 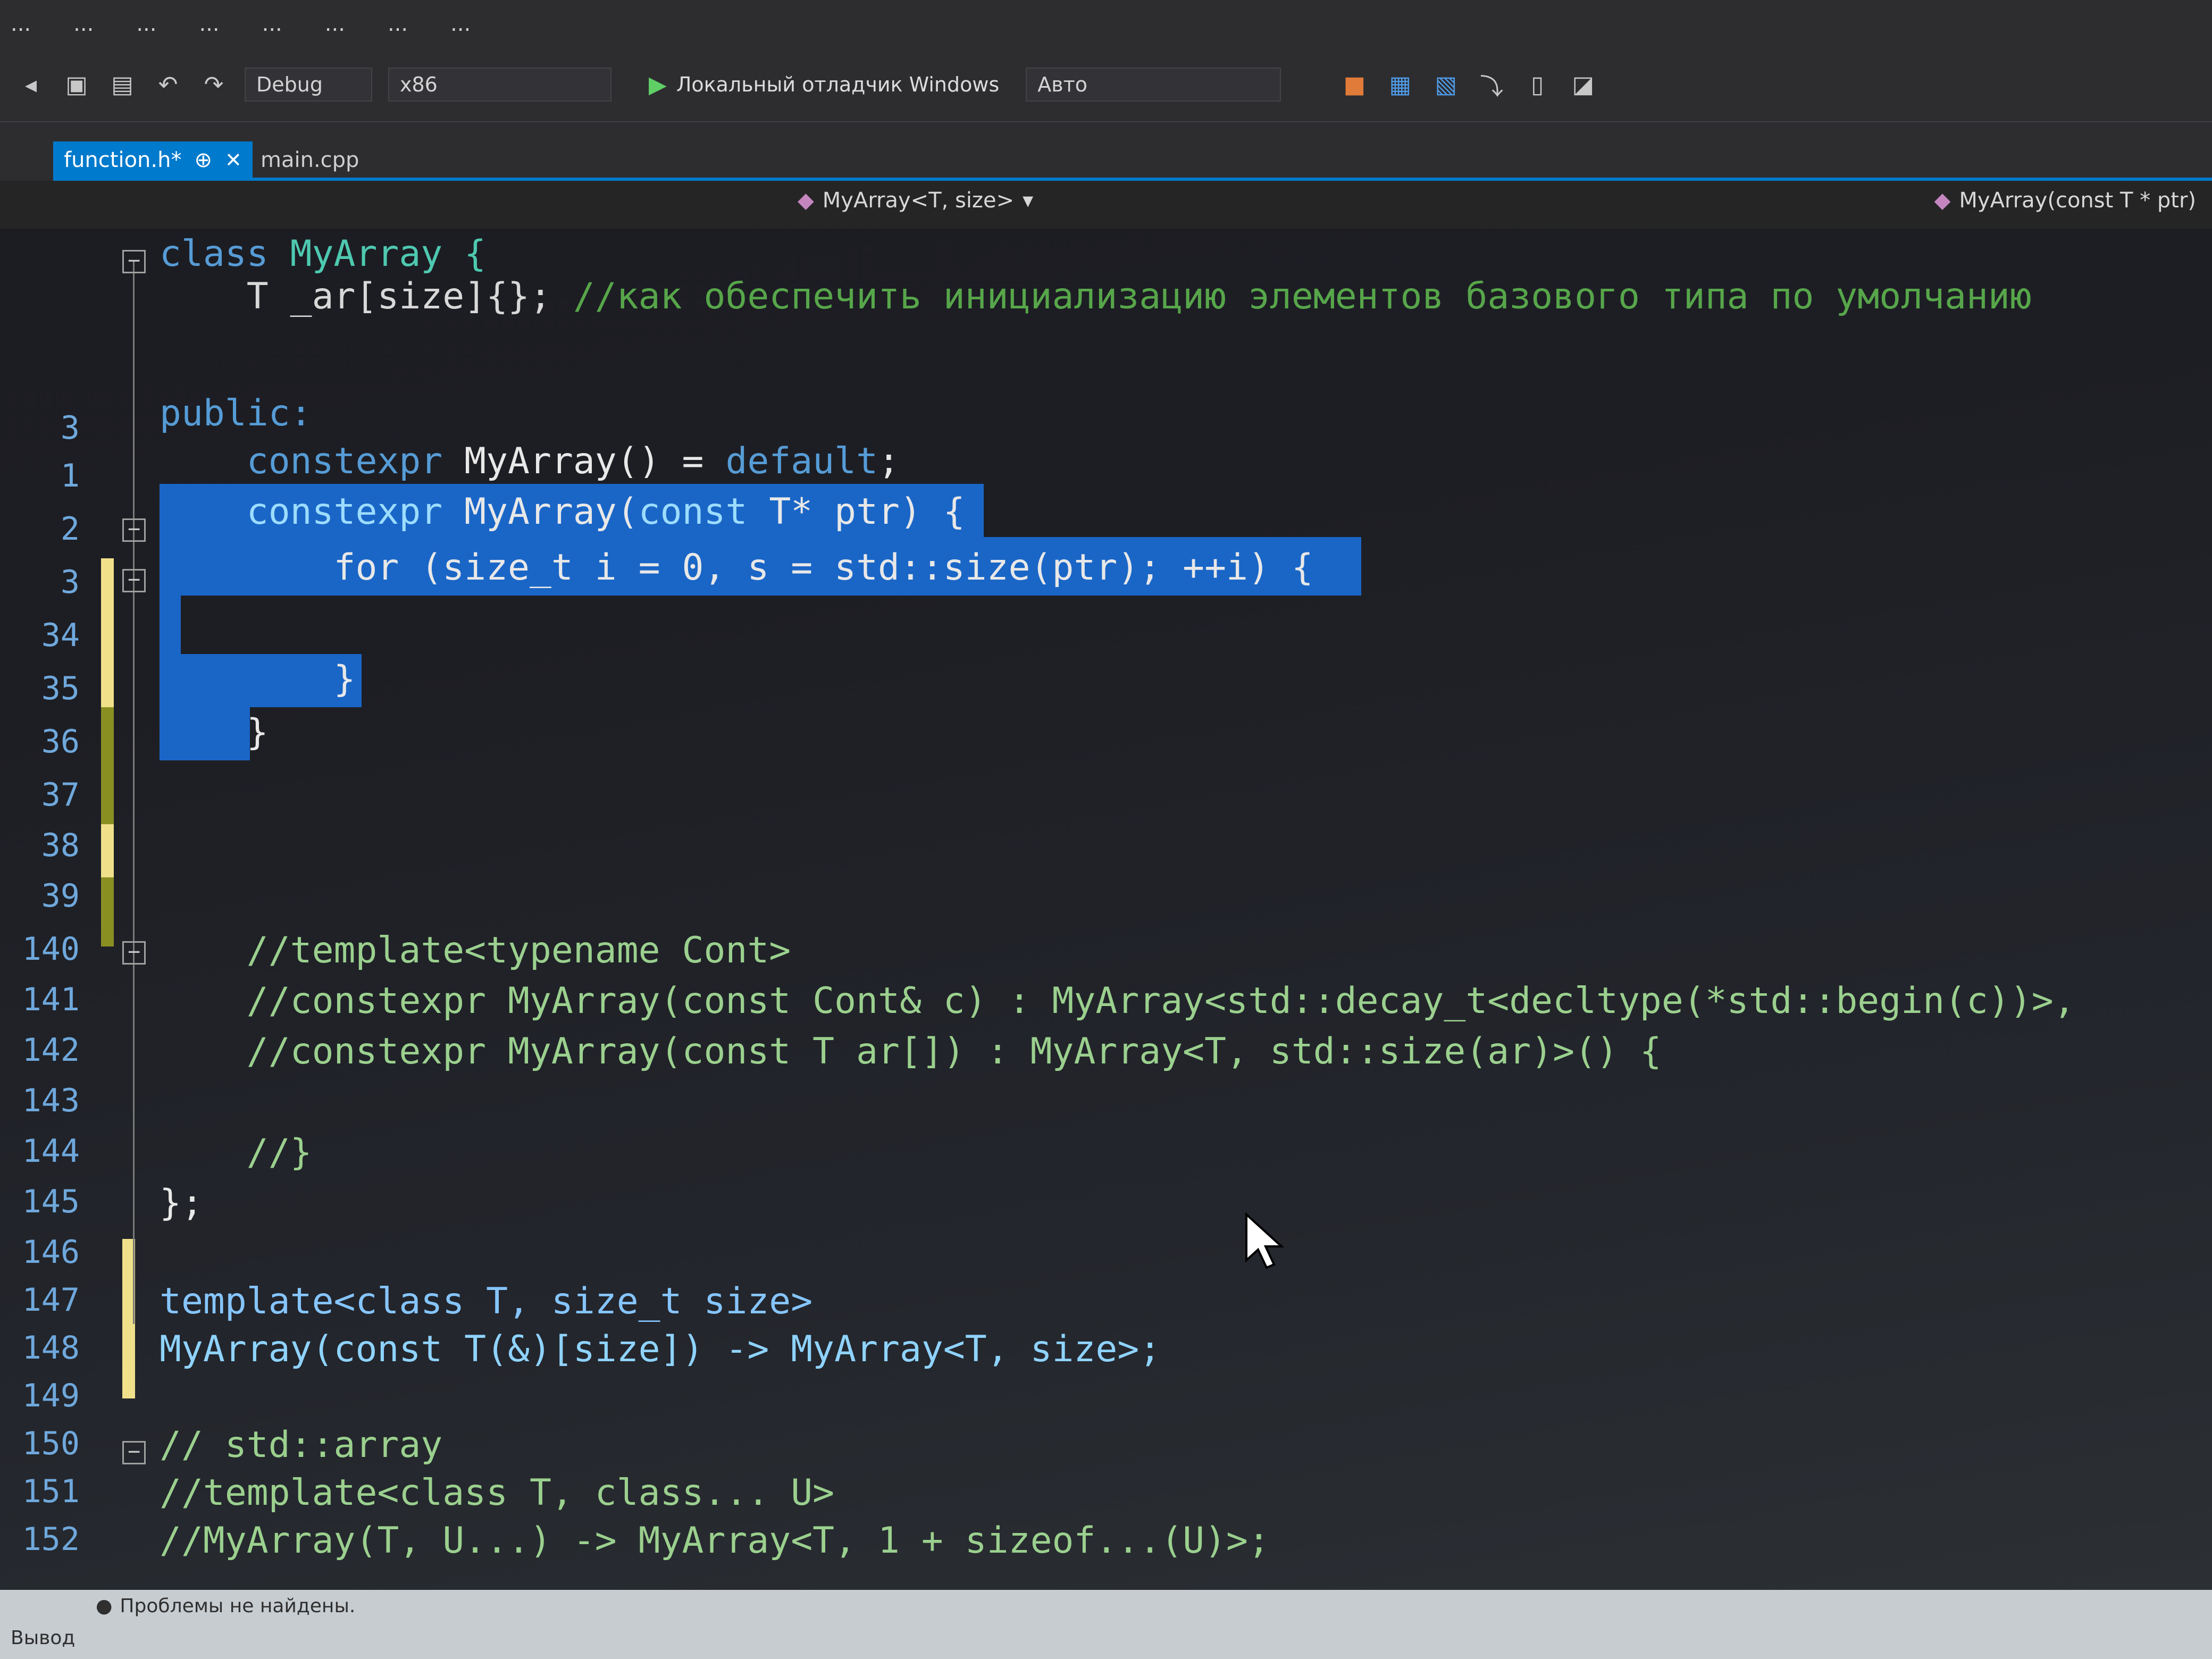 I want to click on undo-icon: ↶, so click(x=168, y=84).